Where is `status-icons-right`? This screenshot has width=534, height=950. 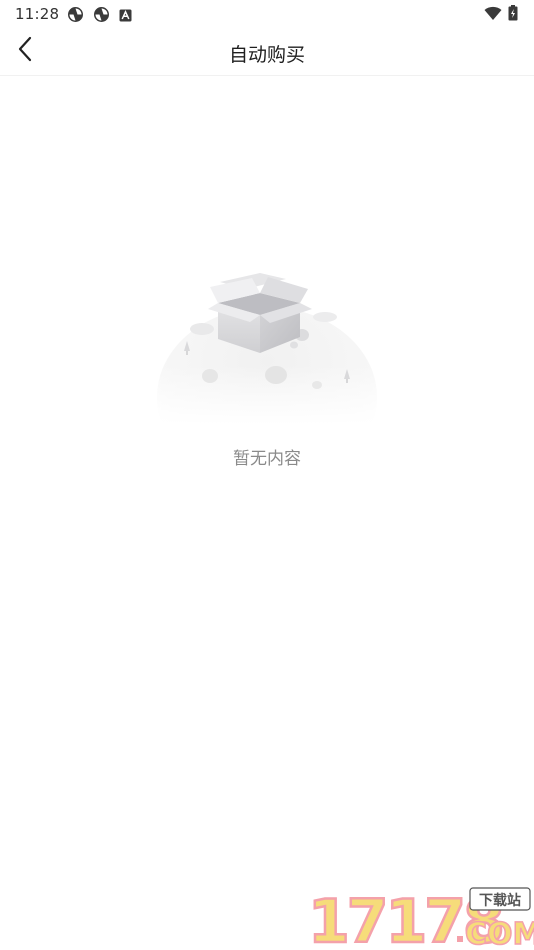
status-icons-right is located at coordinates (501, 15).